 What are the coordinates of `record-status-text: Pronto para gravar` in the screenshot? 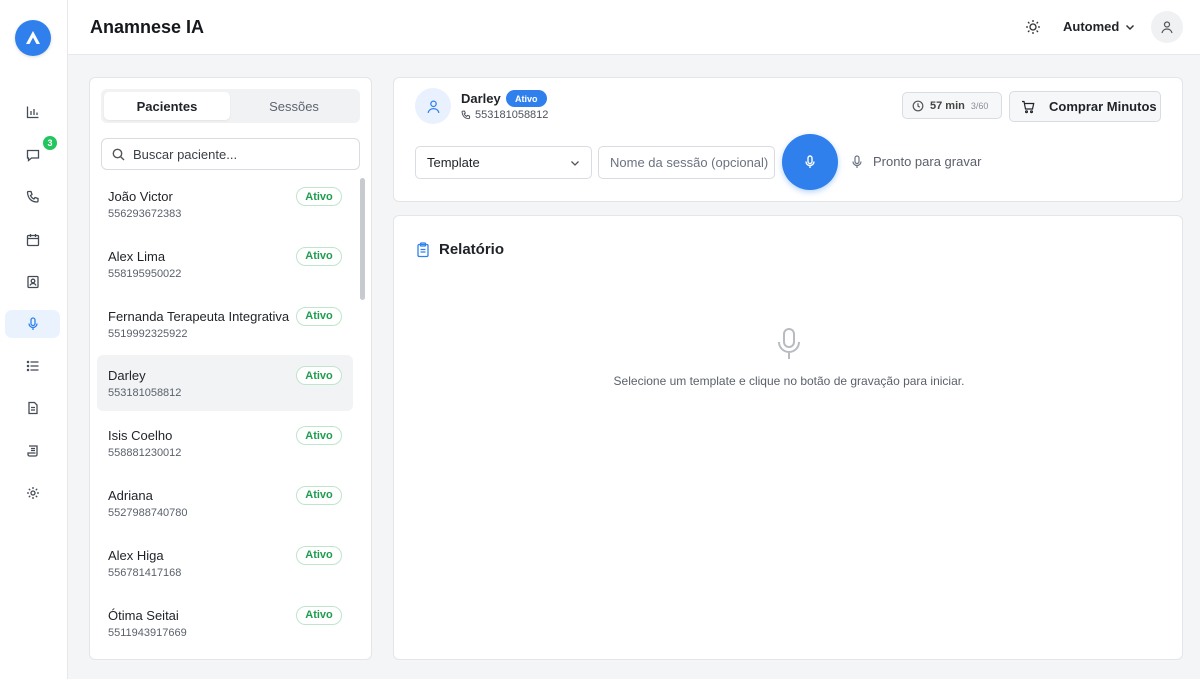 It's located at (927, 161).